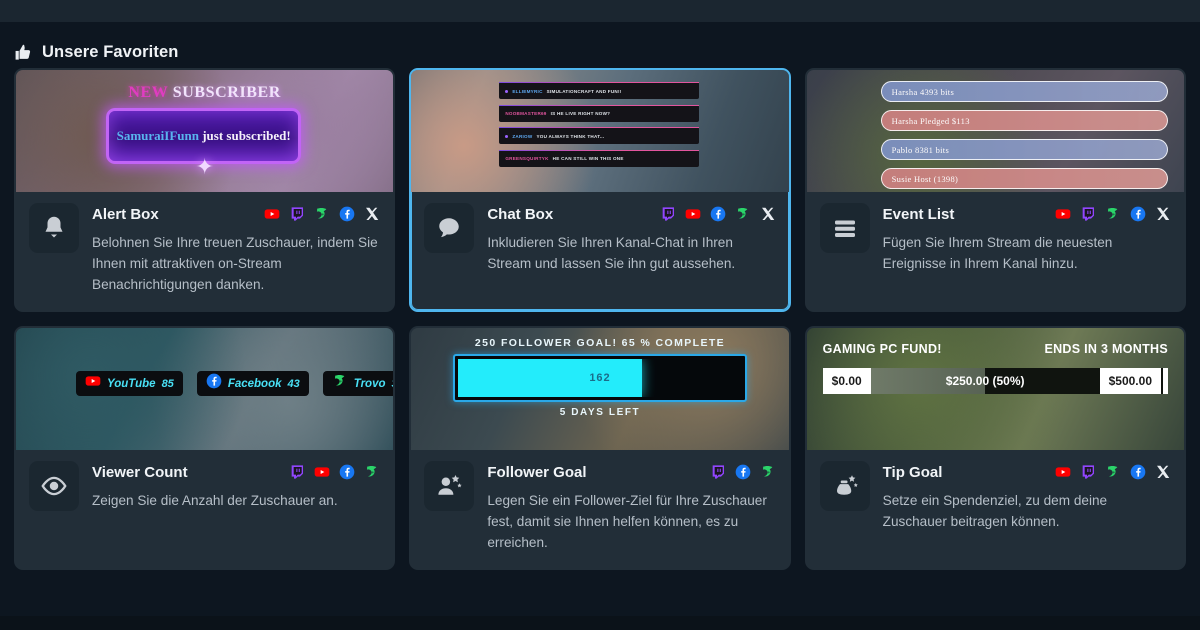 This screenshot has width=1200, height=630. I want to click on event-row: Harsha 4393 bits, so click(1024, 91).